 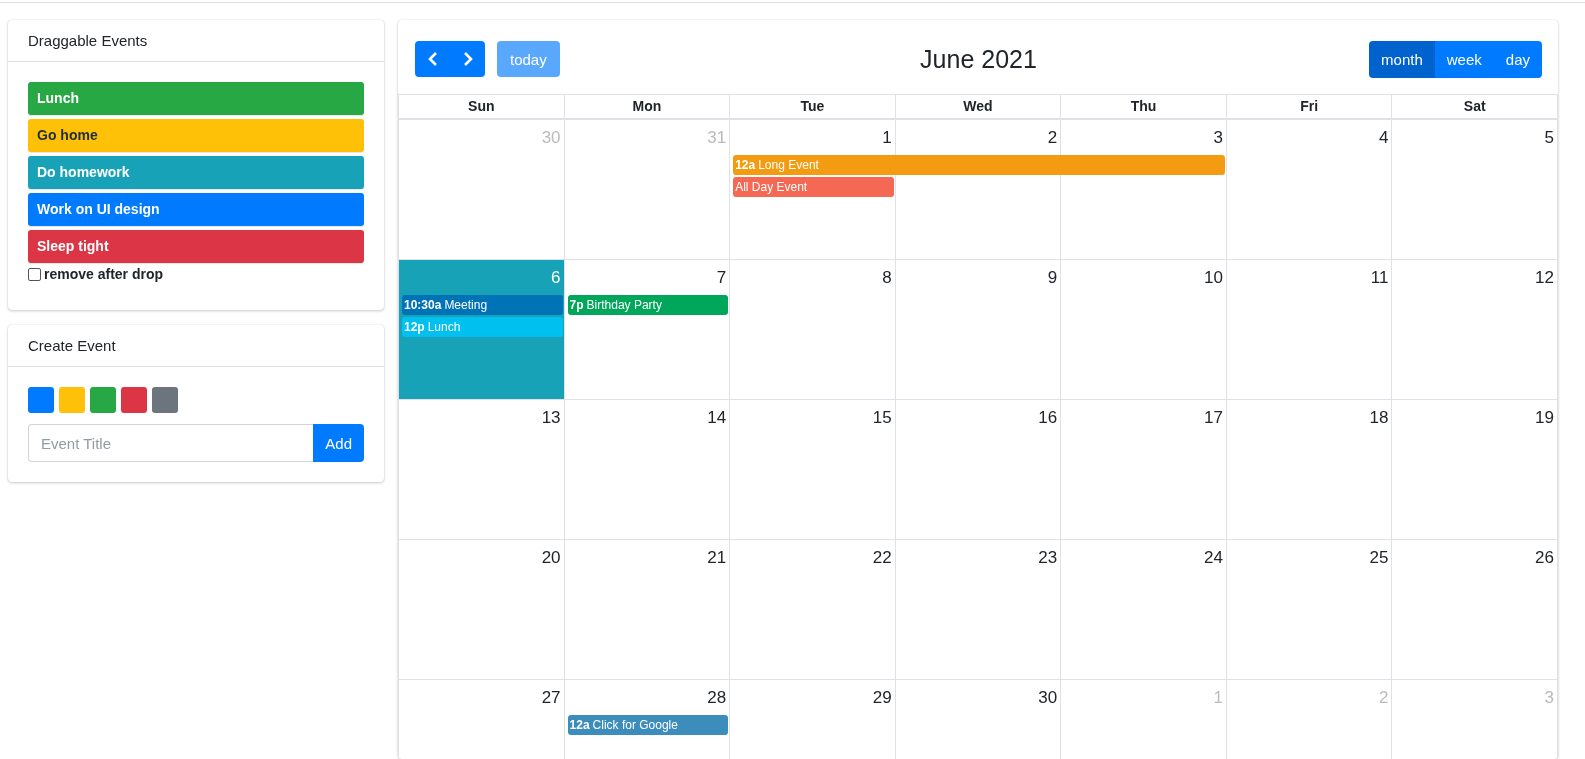 What do you see at coordinates (196, 246) in the screenshot?
I see `draggable-event: Sleep tight` at bounding box center [196, 246].